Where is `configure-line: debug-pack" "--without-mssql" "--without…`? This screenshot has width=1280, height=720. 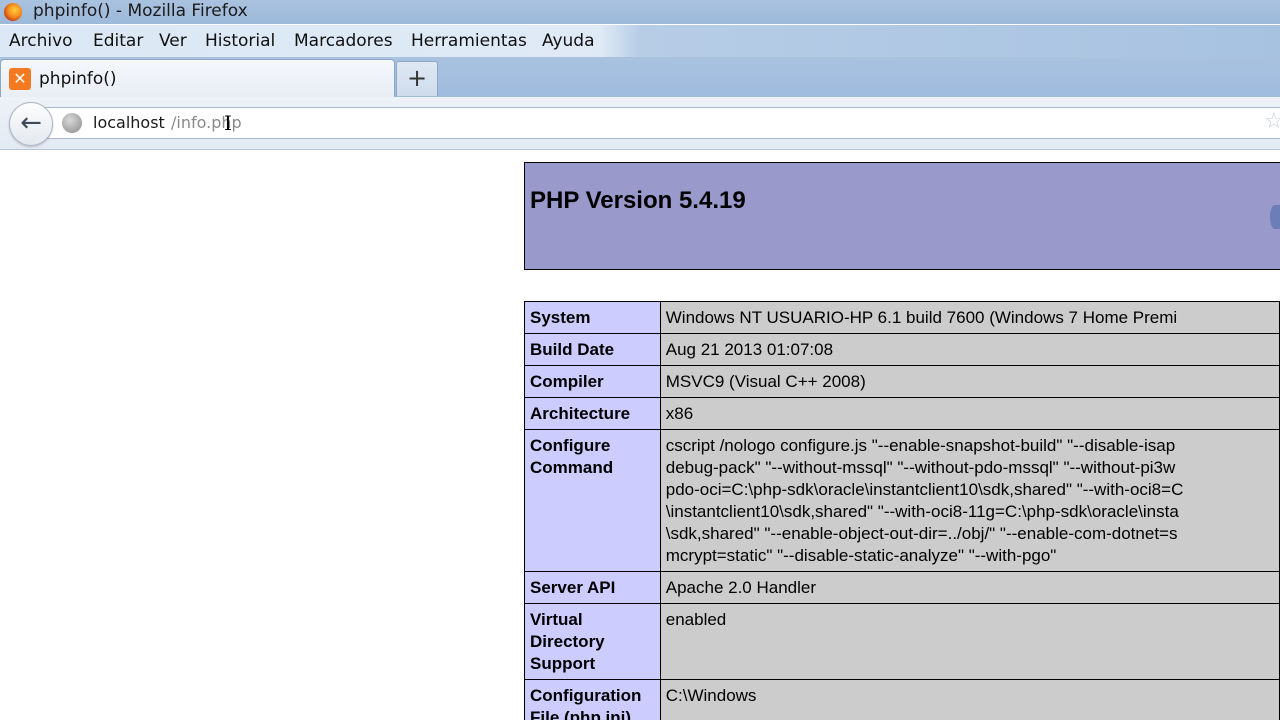 configure-line: debug-pack" "--without-mssql" "--without… is located at coordinates (920, 467).